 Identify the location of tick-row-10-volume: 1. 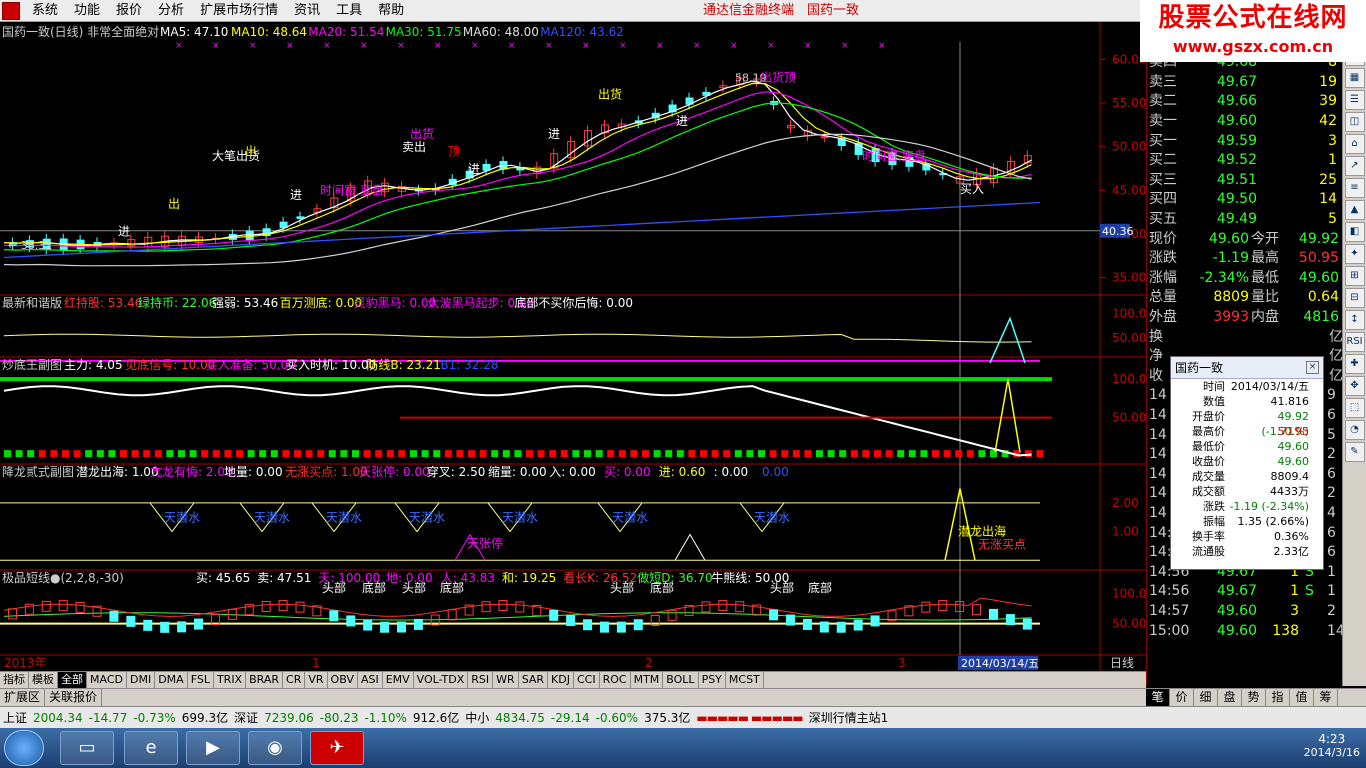
(1294, 591).